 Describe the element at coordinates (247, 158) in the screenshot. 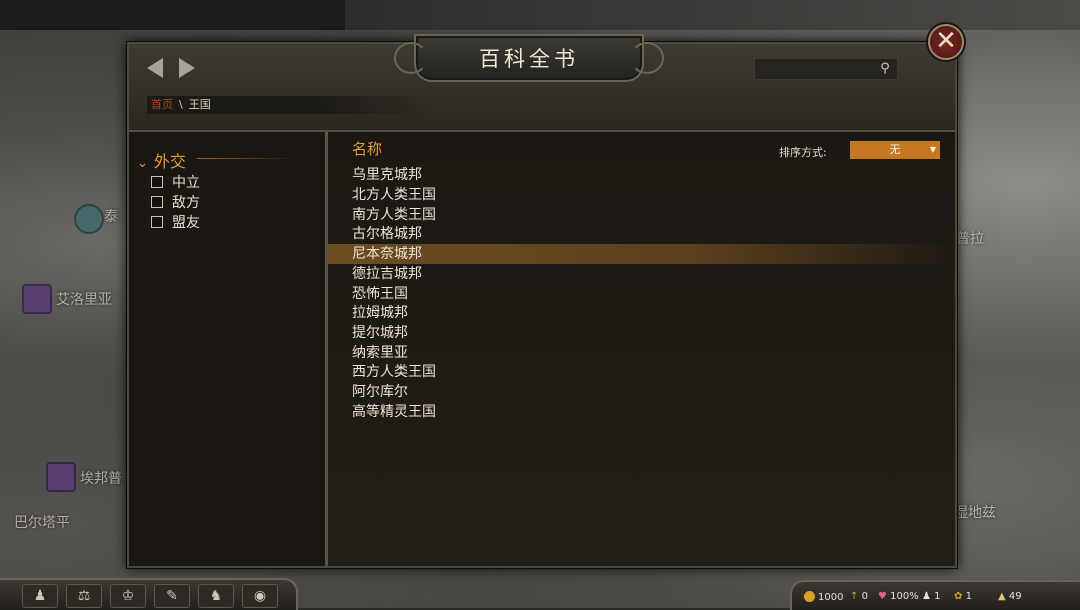

I see `divider` at that location.